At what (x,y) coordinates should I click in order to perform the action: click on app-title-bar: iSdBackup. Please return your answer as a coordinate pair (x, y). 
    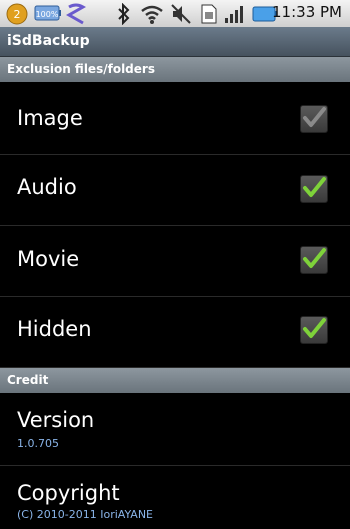
    Looking at the image, I should click on (175, 42).